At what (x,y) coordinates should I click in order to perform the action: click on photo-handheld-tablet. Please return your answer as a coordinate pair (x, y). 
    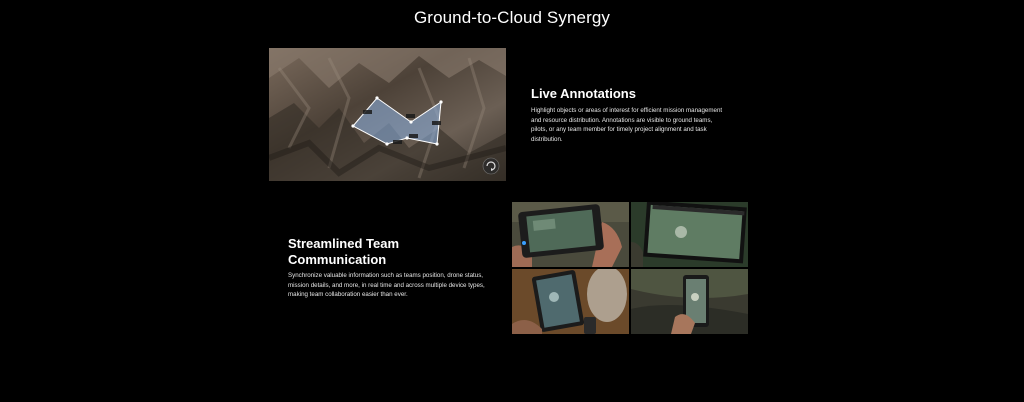
    Looking at the image, I should click on (570, 301).